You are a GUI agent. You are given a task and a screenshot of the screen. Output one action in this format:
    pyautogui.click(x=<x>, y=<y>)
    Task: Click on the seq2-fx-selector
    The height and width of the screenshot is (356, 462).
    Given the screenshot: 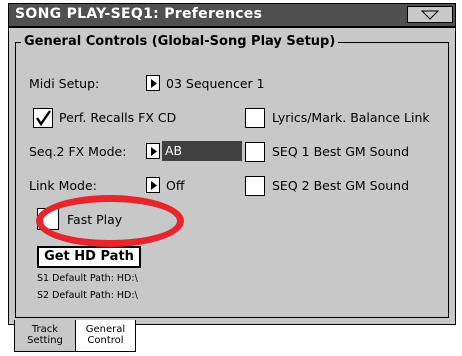 What is the action you would take?
    pyautogui.click(x=153, y=151)
    